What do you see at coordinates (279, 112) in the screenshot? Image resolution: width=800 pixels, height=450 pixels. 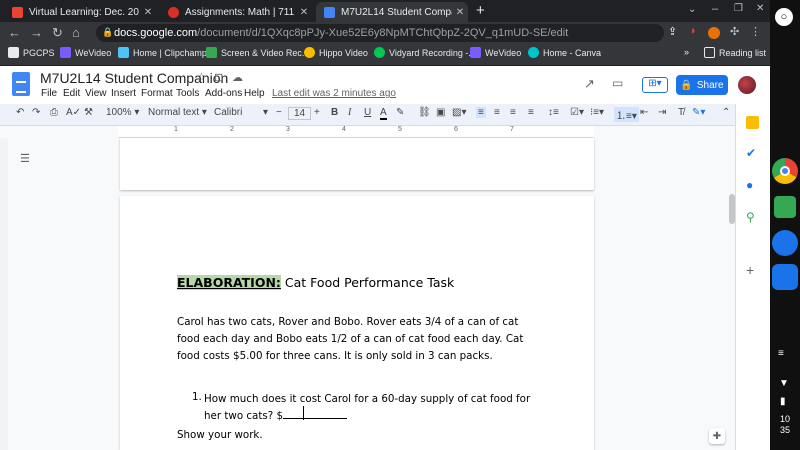 I see `decrease-font-size-icon: −` at bounding box center [279, 112].